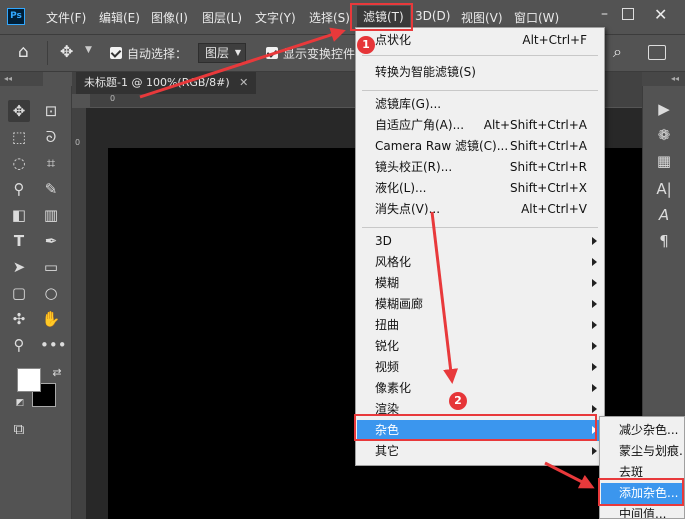 The image size is (685, 519). Describe the element at coordinates (480, 40) in the screenshot. I see `menu-item-last-filter: 点状化 Alt+Ctrl+F` at that location.